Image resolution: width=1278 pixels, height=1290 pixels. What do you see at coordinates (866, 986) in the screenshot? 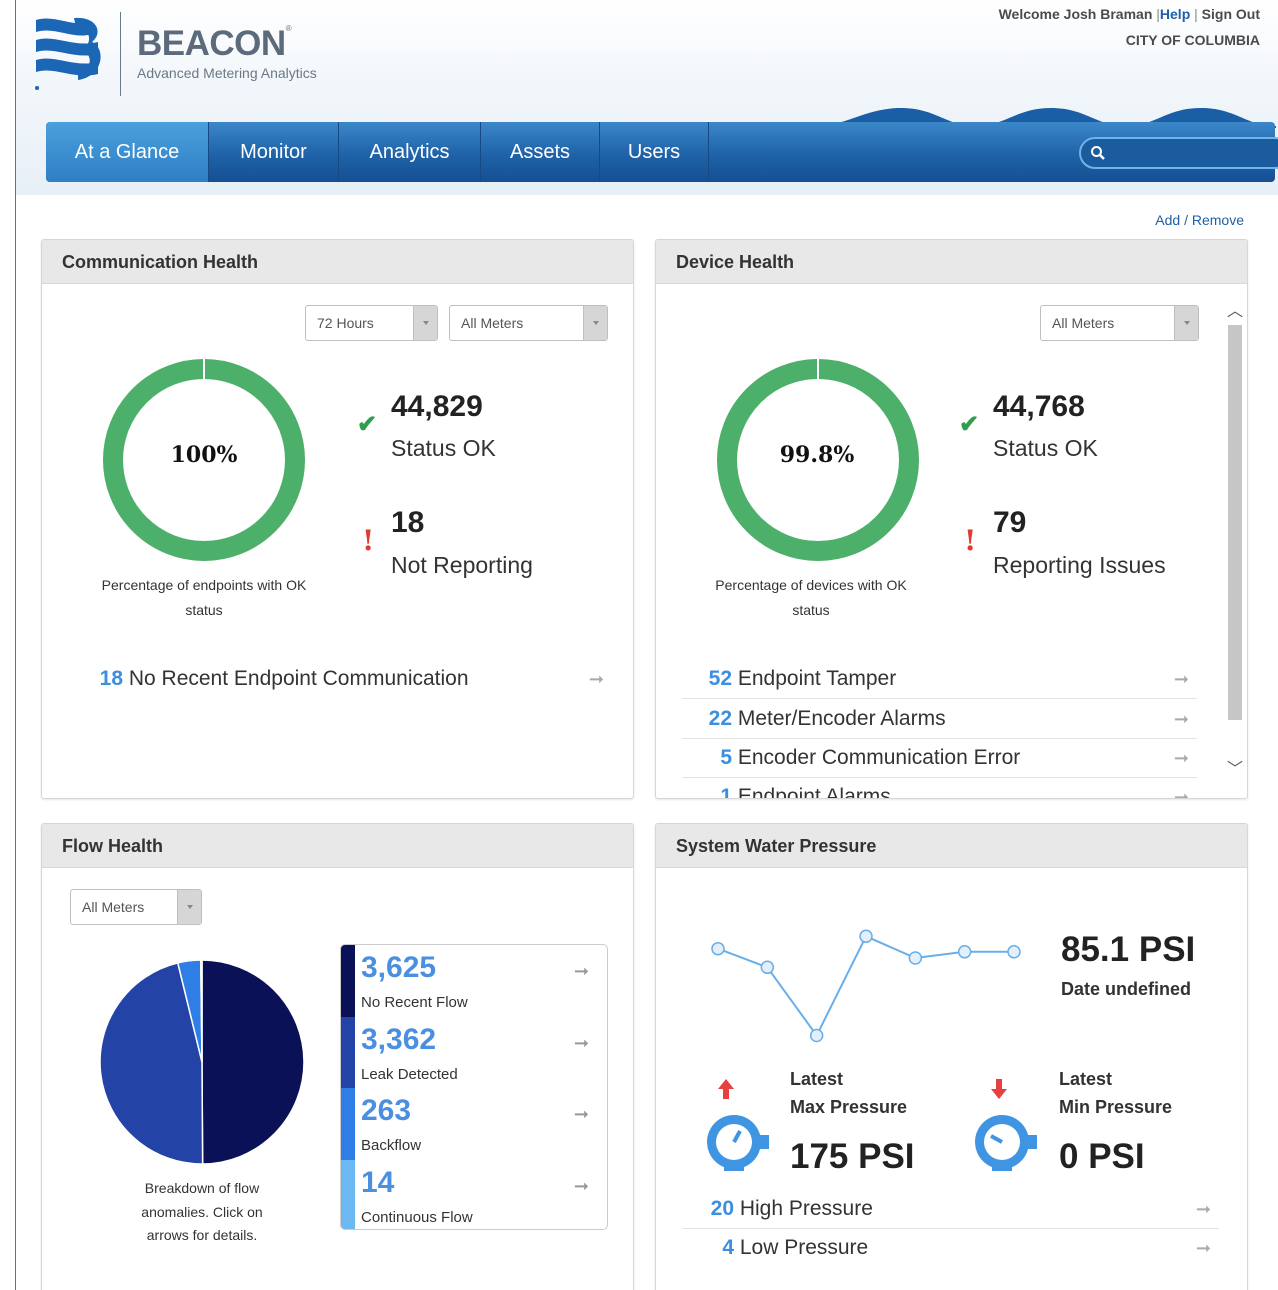
I see `pressure-trend-sparkline` at bounding box center [866, 986].